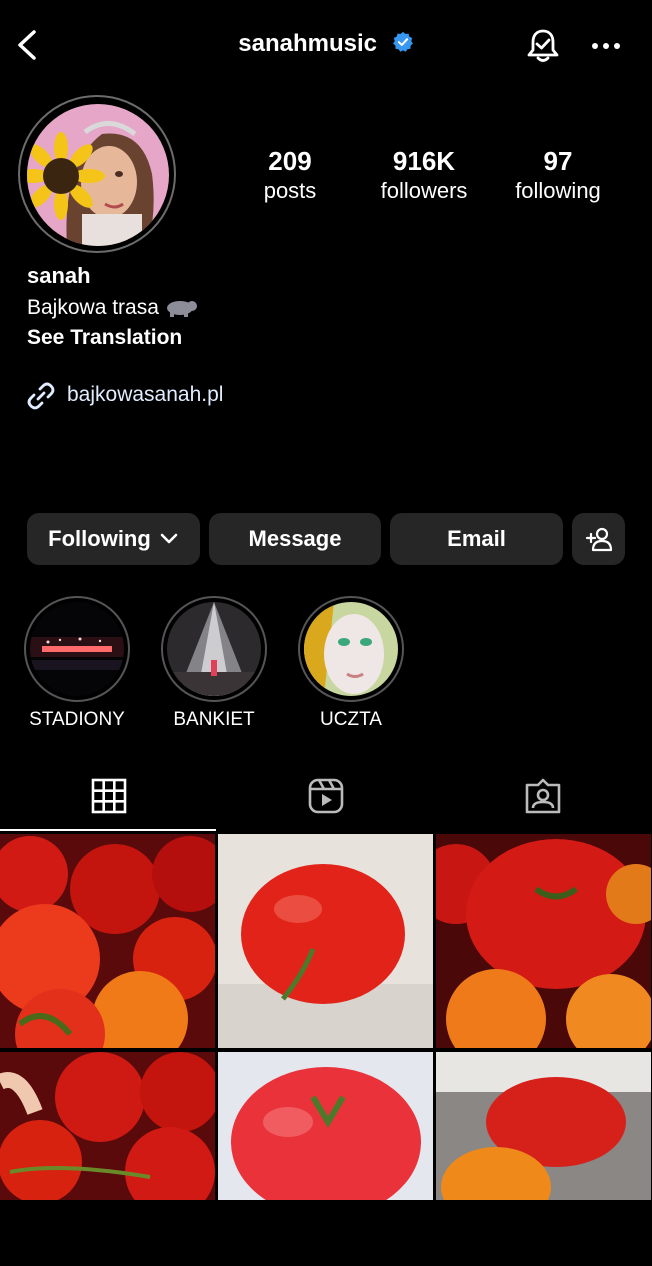 This screenshot has width=652, height=1266. I want to click on email-button-label: Email, so click(476, 538).